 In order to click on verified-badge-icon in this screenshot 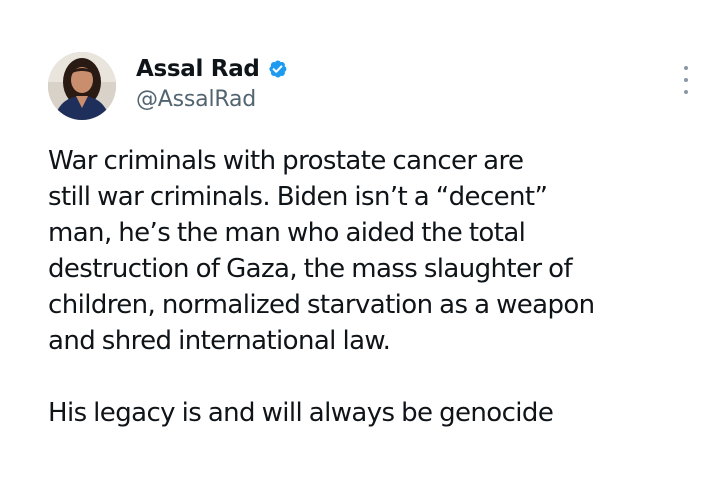, I will do `click(277, 69)`.